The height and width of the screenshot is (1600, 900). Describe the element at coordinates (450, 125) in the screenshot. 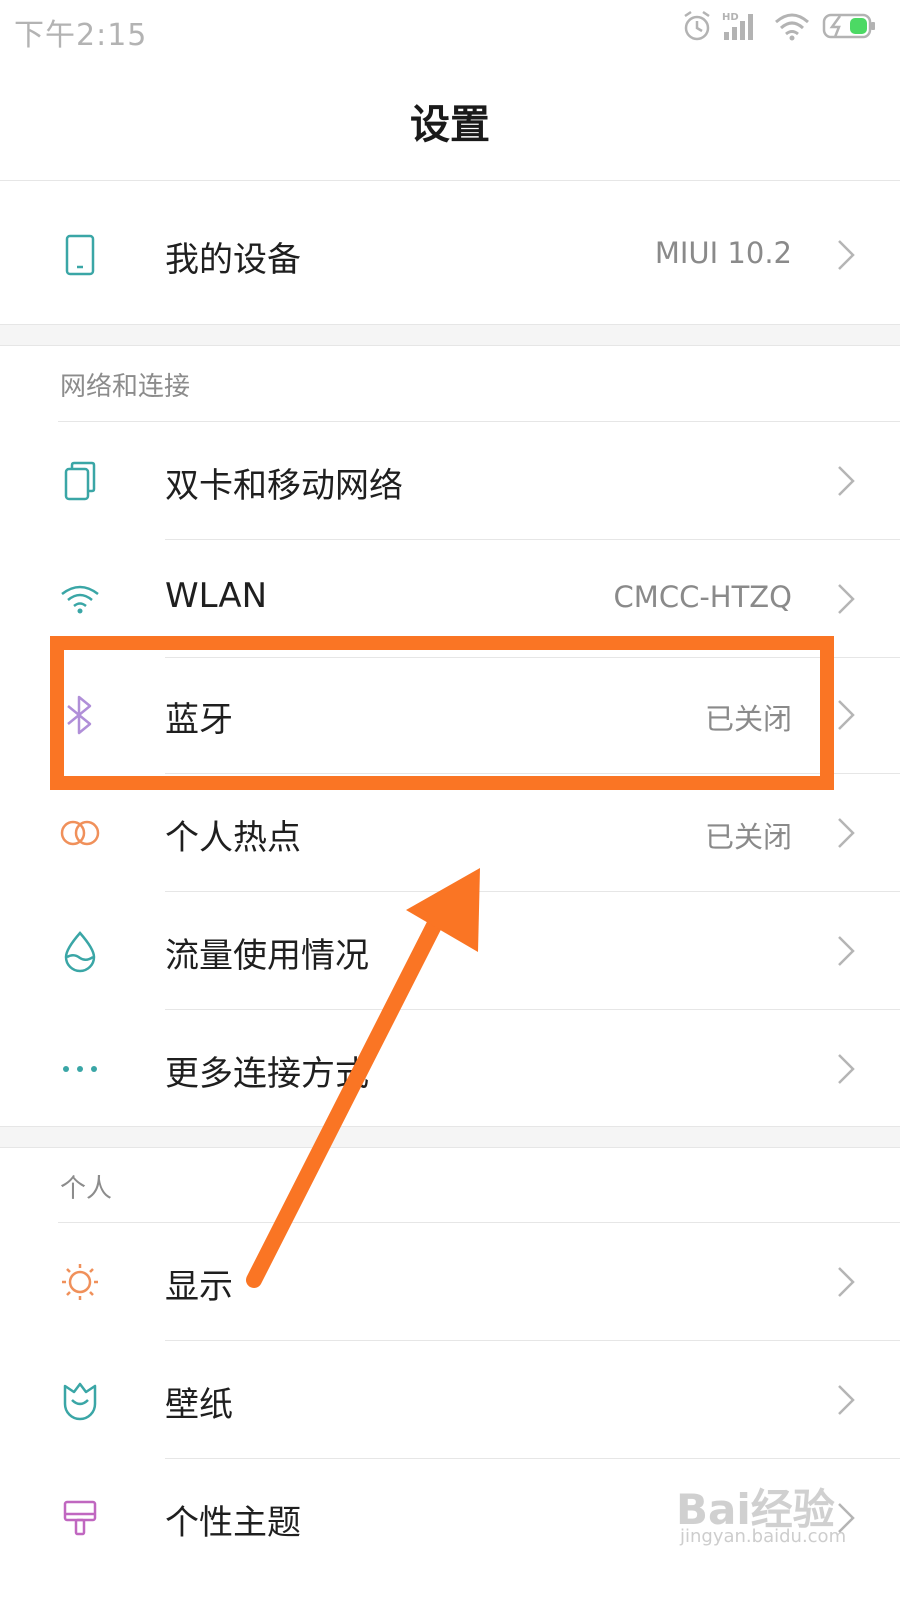

I see `page-title: 设置` at that location.